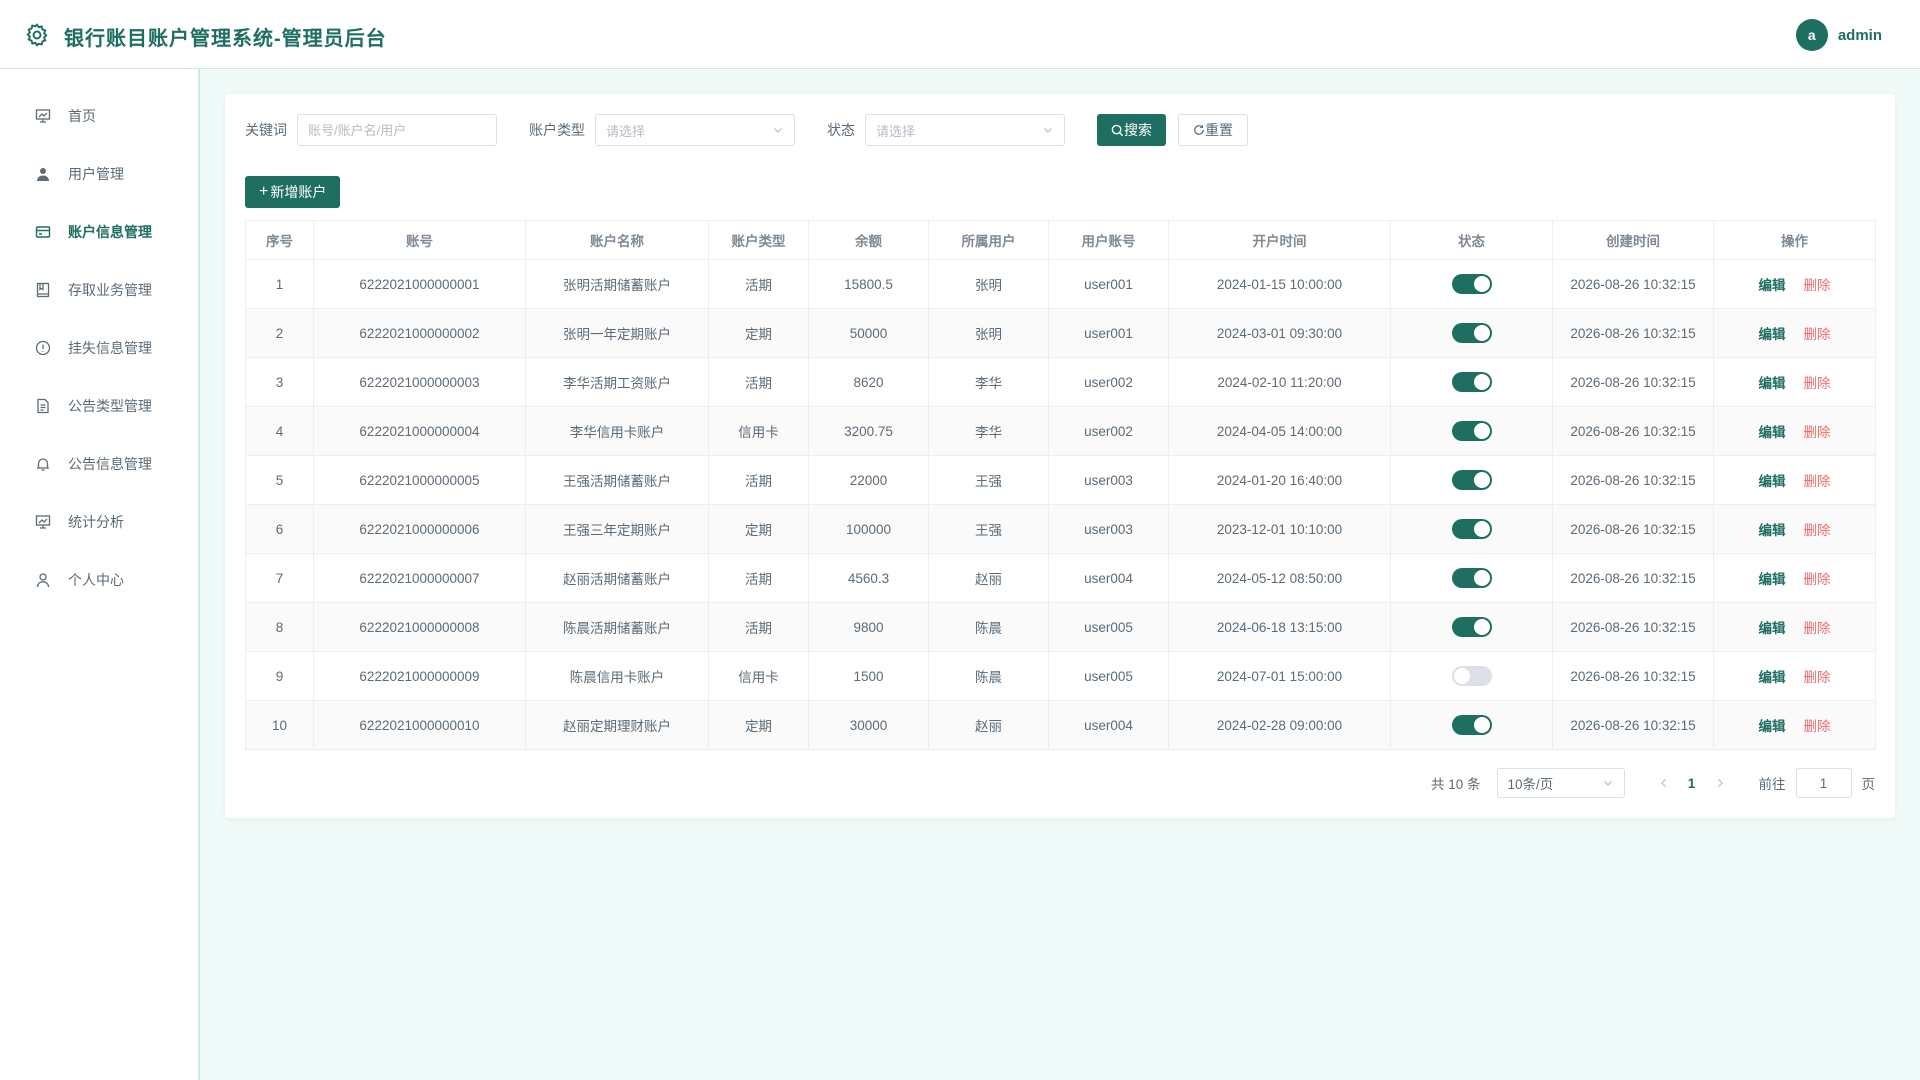 The height and width of the screenshot is (1080, 1920). Describe the element at coordinates (110, 348) in the screenshot. I see `sidebar-item-label: 挂失信息管理` at that location.